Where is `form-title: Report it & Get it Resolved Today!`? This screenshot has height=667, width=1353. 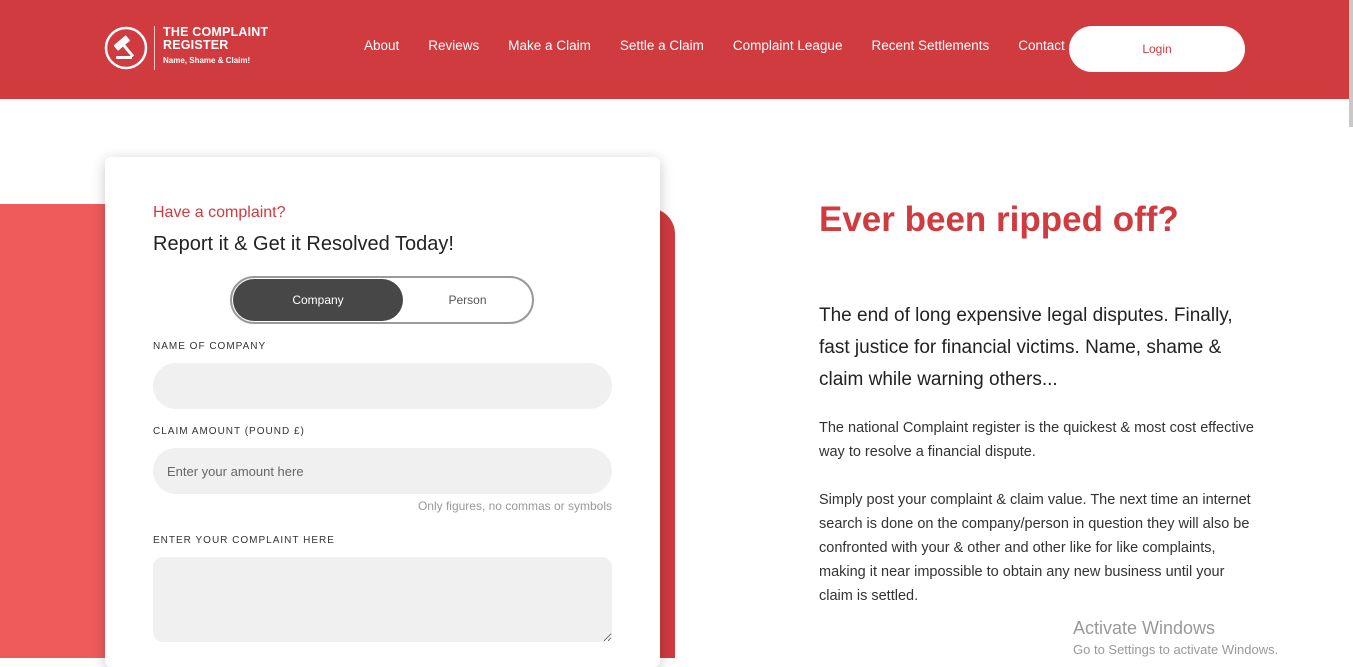 form-title: Report it & Get it Resolved Today! is located at coordinates (303, 244).